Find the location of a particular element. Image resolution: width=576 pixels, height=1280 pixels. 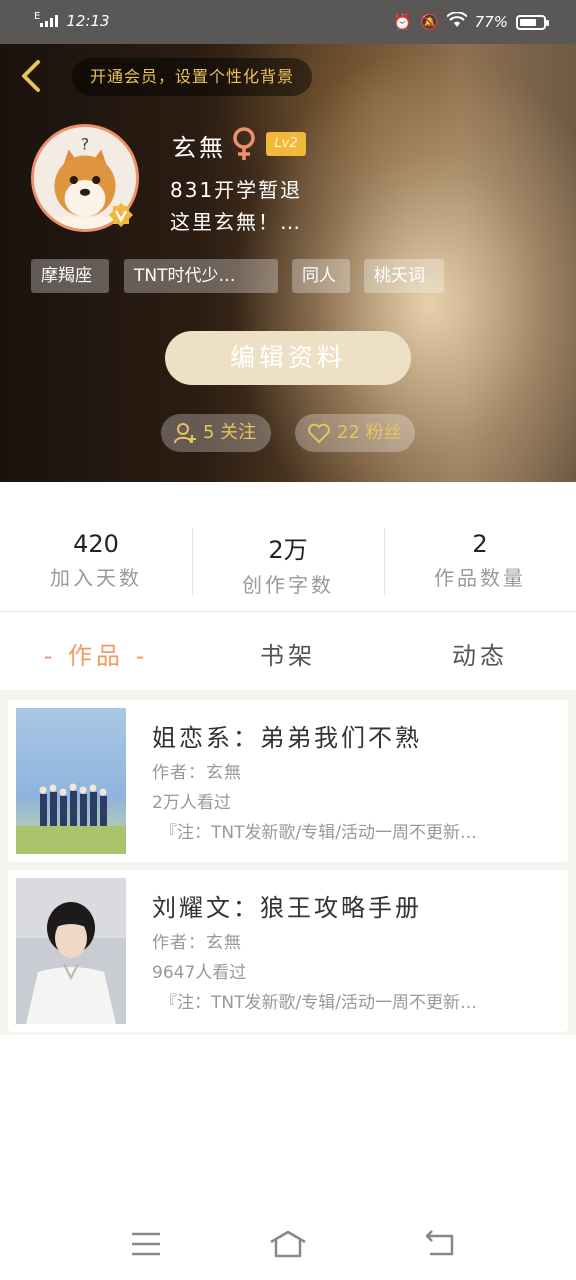

tag-zodiac: 摩羯座 is located at coordinates (70, 276).